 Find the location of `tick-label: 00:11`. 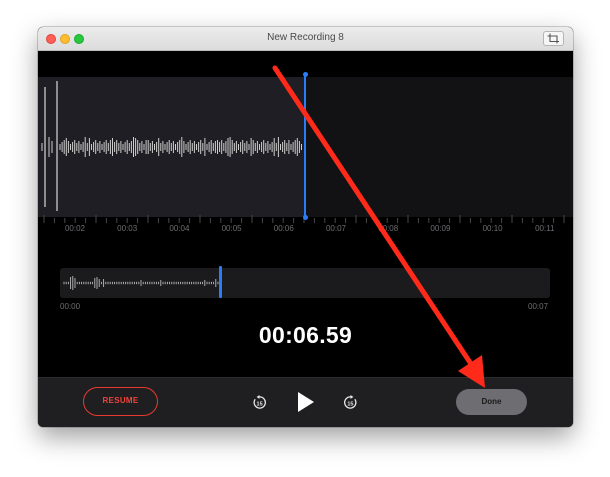

tick-label: 00:11 is located at coordinates (545, 228).